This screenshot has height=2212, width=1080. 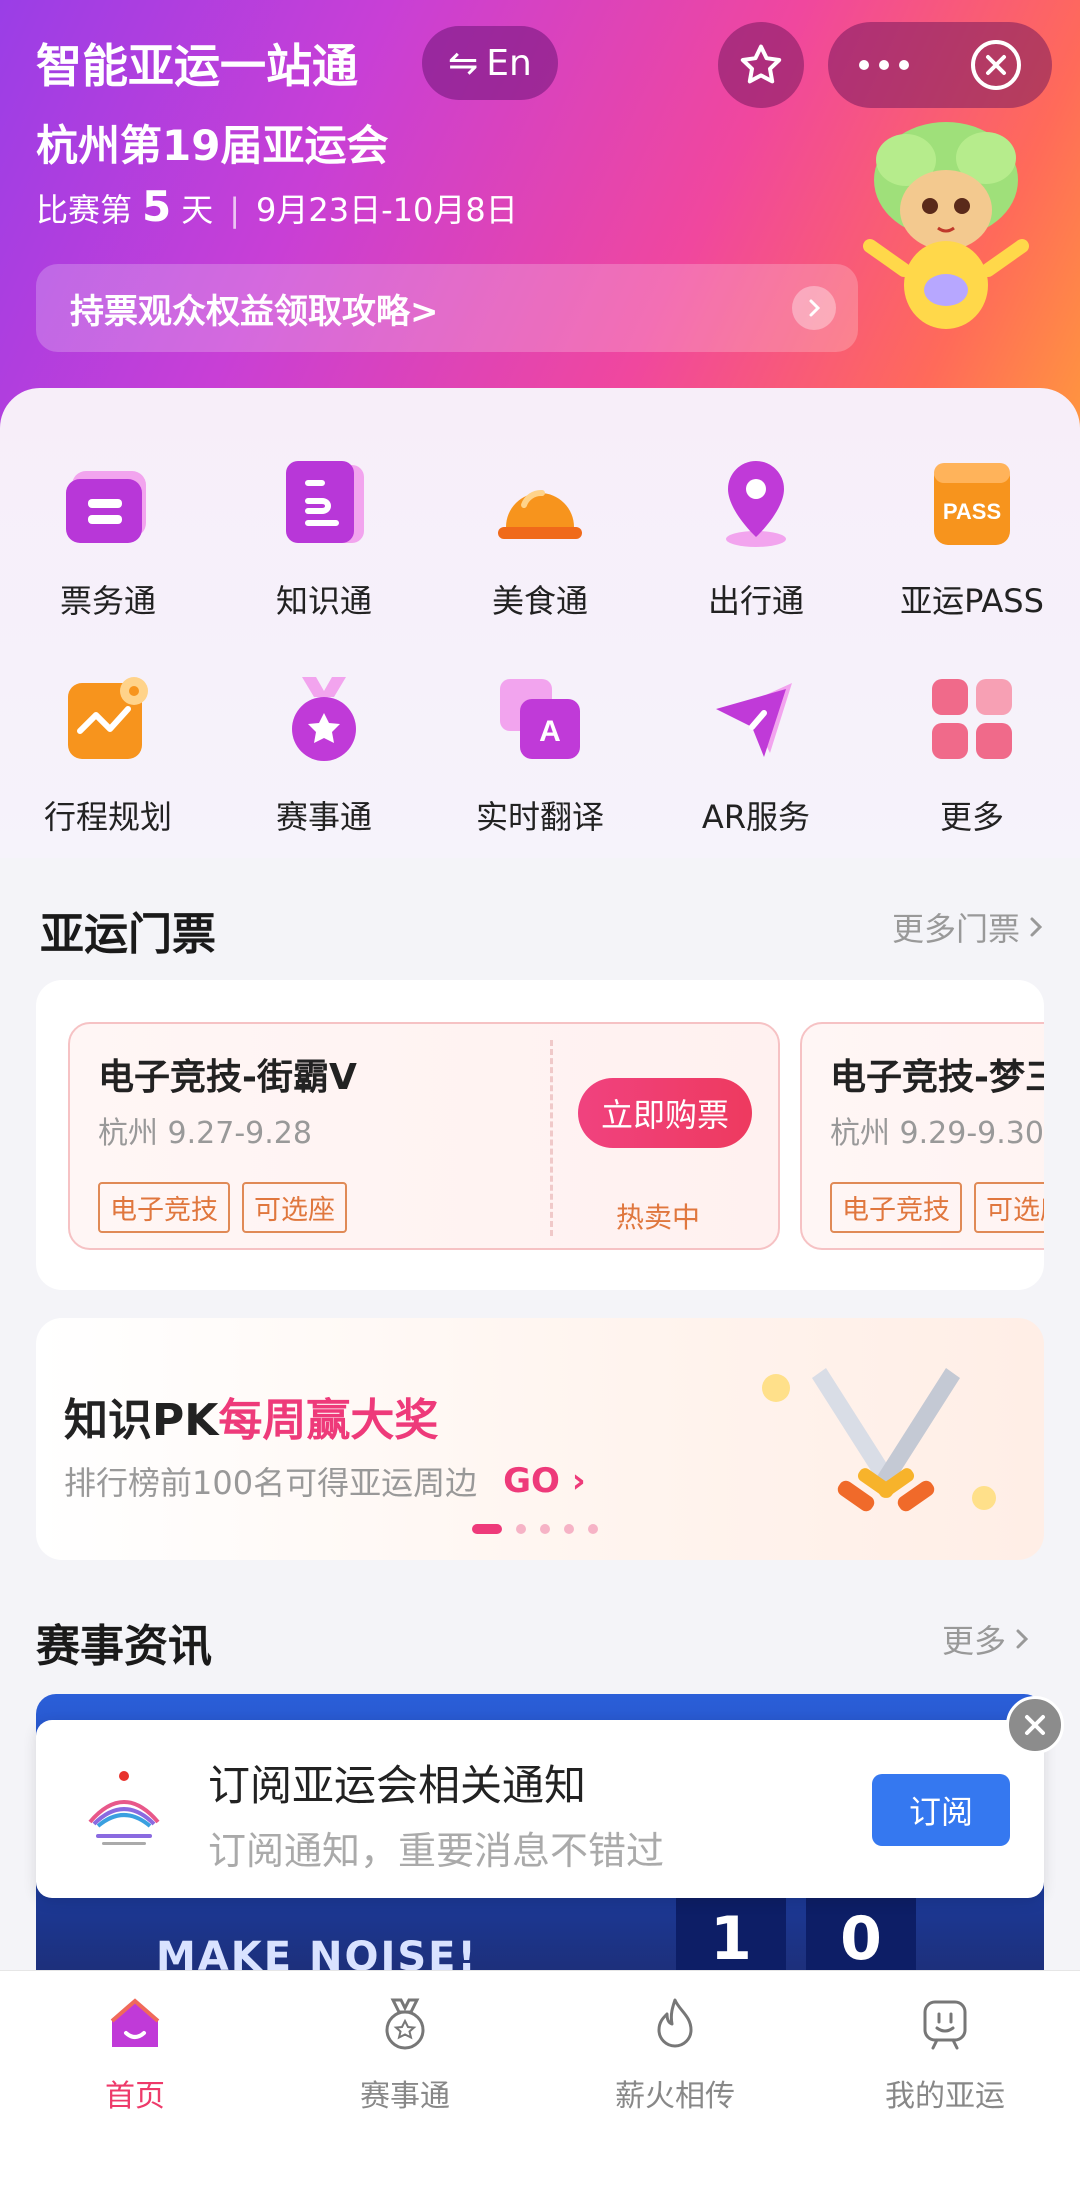 I want to click on service-more: 更多, so click(x=972, y=759).